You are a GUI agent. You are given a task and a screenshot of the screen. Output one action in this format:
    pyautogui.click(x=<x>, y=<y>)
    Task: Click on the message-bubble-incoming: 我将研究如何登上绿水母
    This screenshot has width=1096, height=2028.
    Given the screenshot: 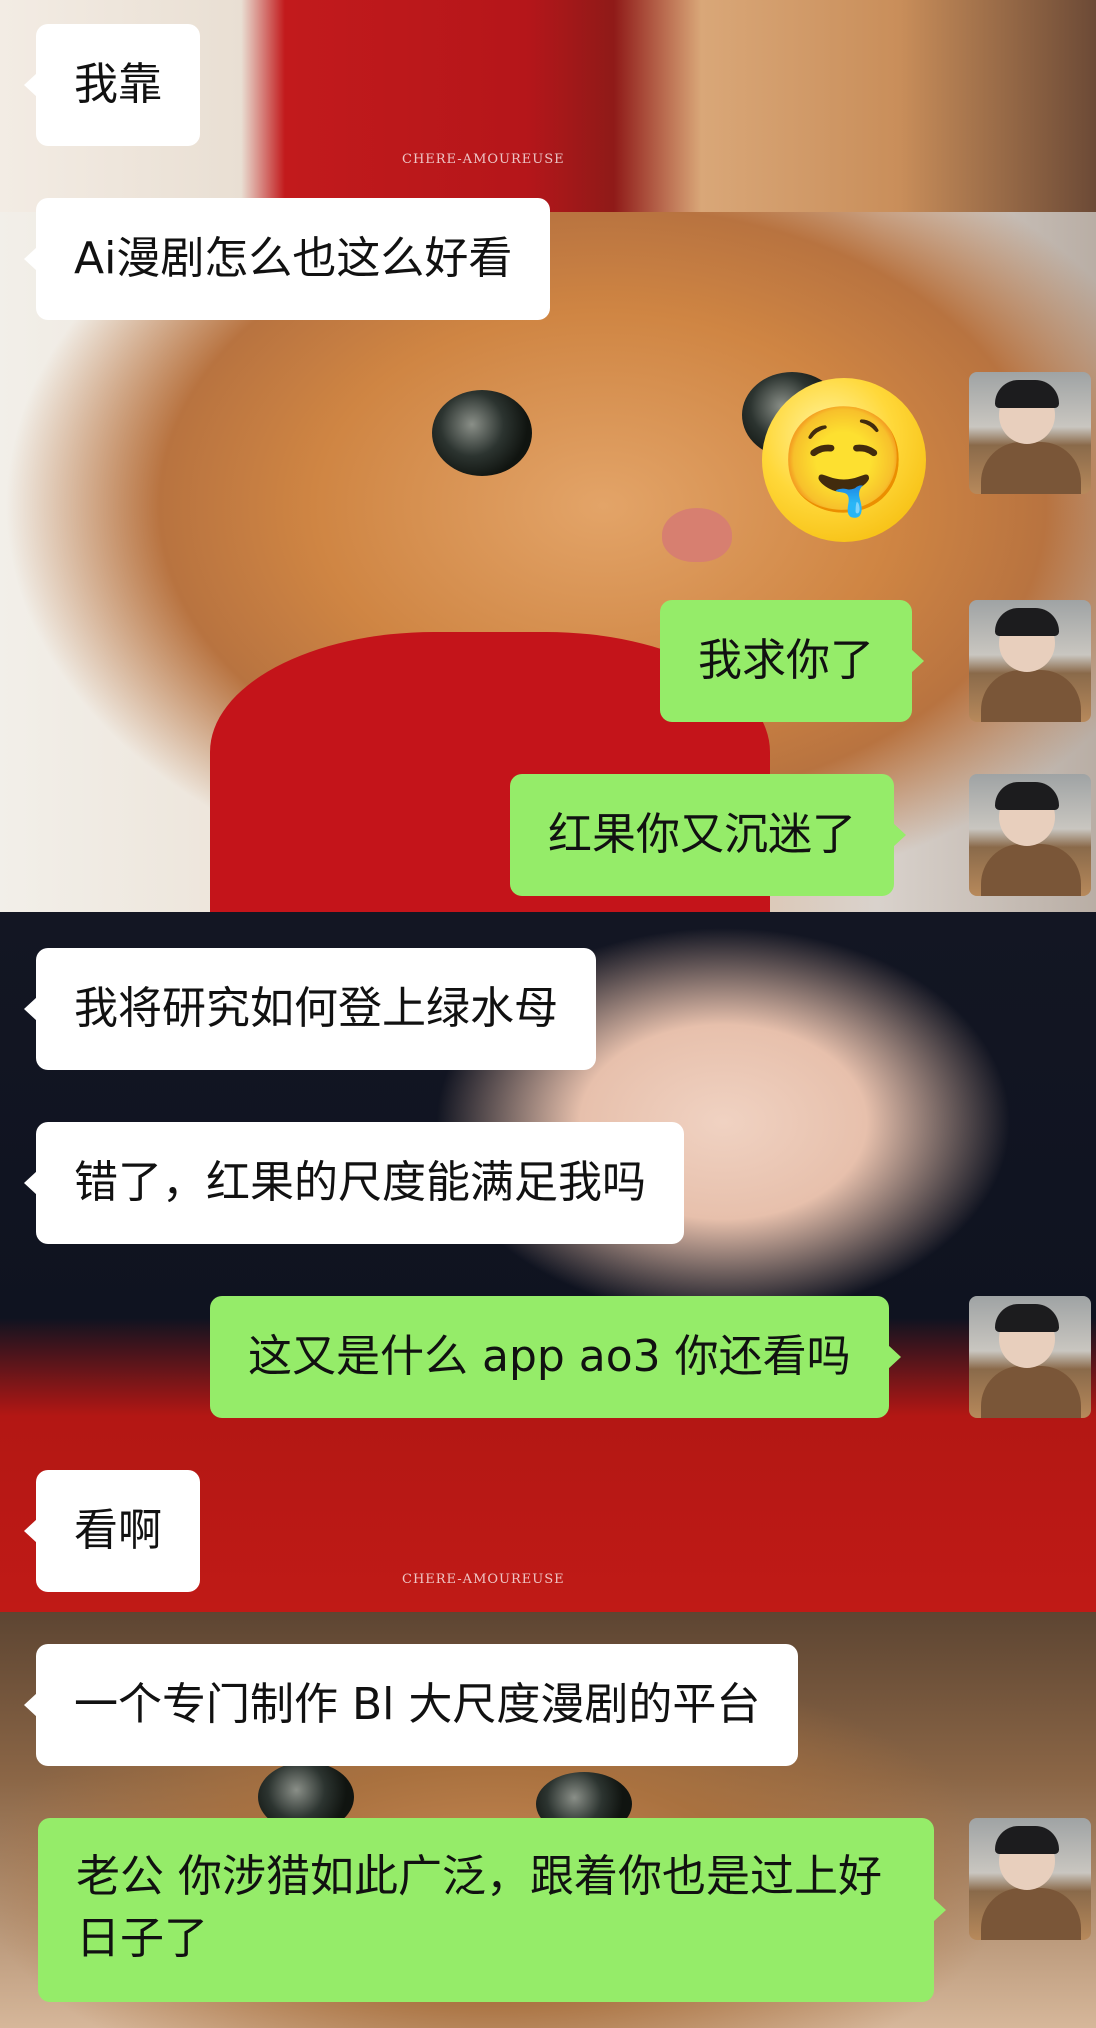 What is the action you would take?
    pyautogui.click(x=310, y=1009)
    